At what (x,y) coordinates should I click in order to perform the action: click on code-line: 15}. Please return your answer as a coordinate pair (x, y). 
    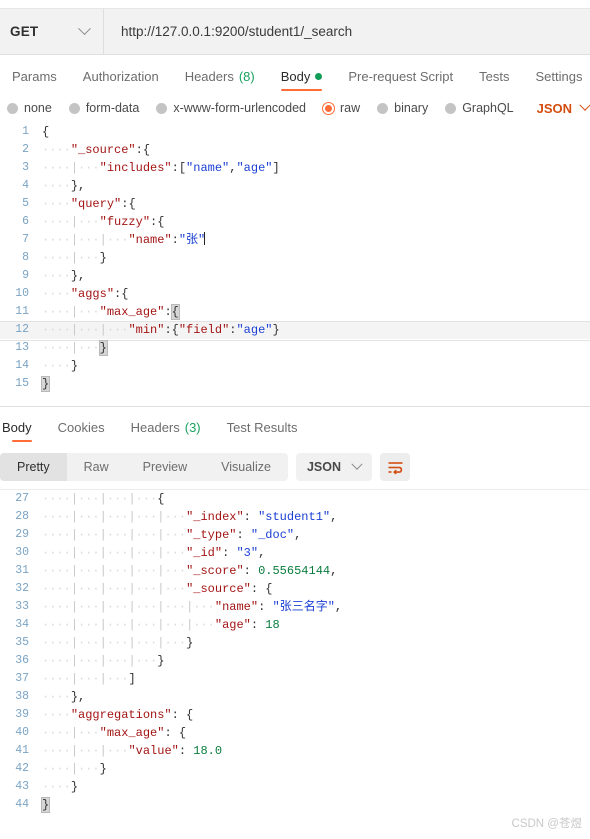
    Looking at the image, I should click on (295, 384).